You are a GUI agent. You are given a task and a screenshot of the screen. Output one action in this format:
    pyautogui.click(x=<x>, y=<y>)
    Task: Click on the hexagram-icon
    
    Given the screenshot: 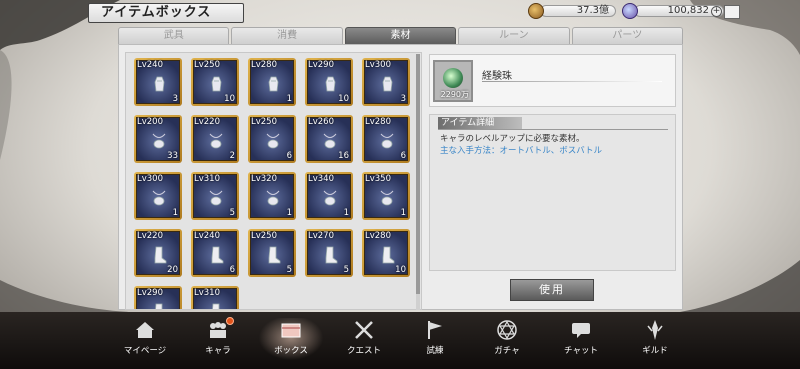 What is the action you would take?
    pyautogui.click(x=507, y=330)
    